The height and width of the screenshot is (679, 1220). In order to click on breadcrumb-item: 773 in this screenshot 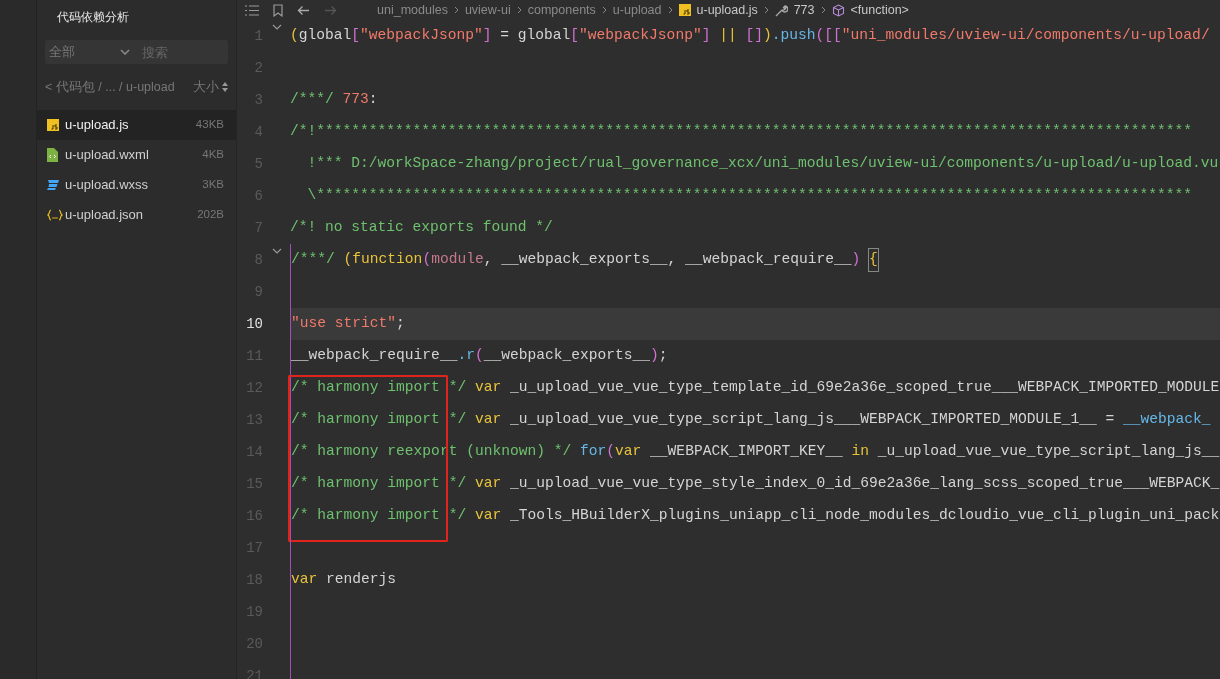, I will do `click(804, 10)`.